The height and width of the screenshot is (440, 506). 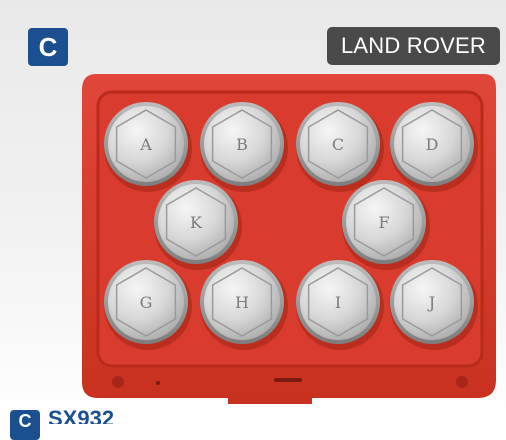 I want to click on latch-slot, so click(x=288, y=380).